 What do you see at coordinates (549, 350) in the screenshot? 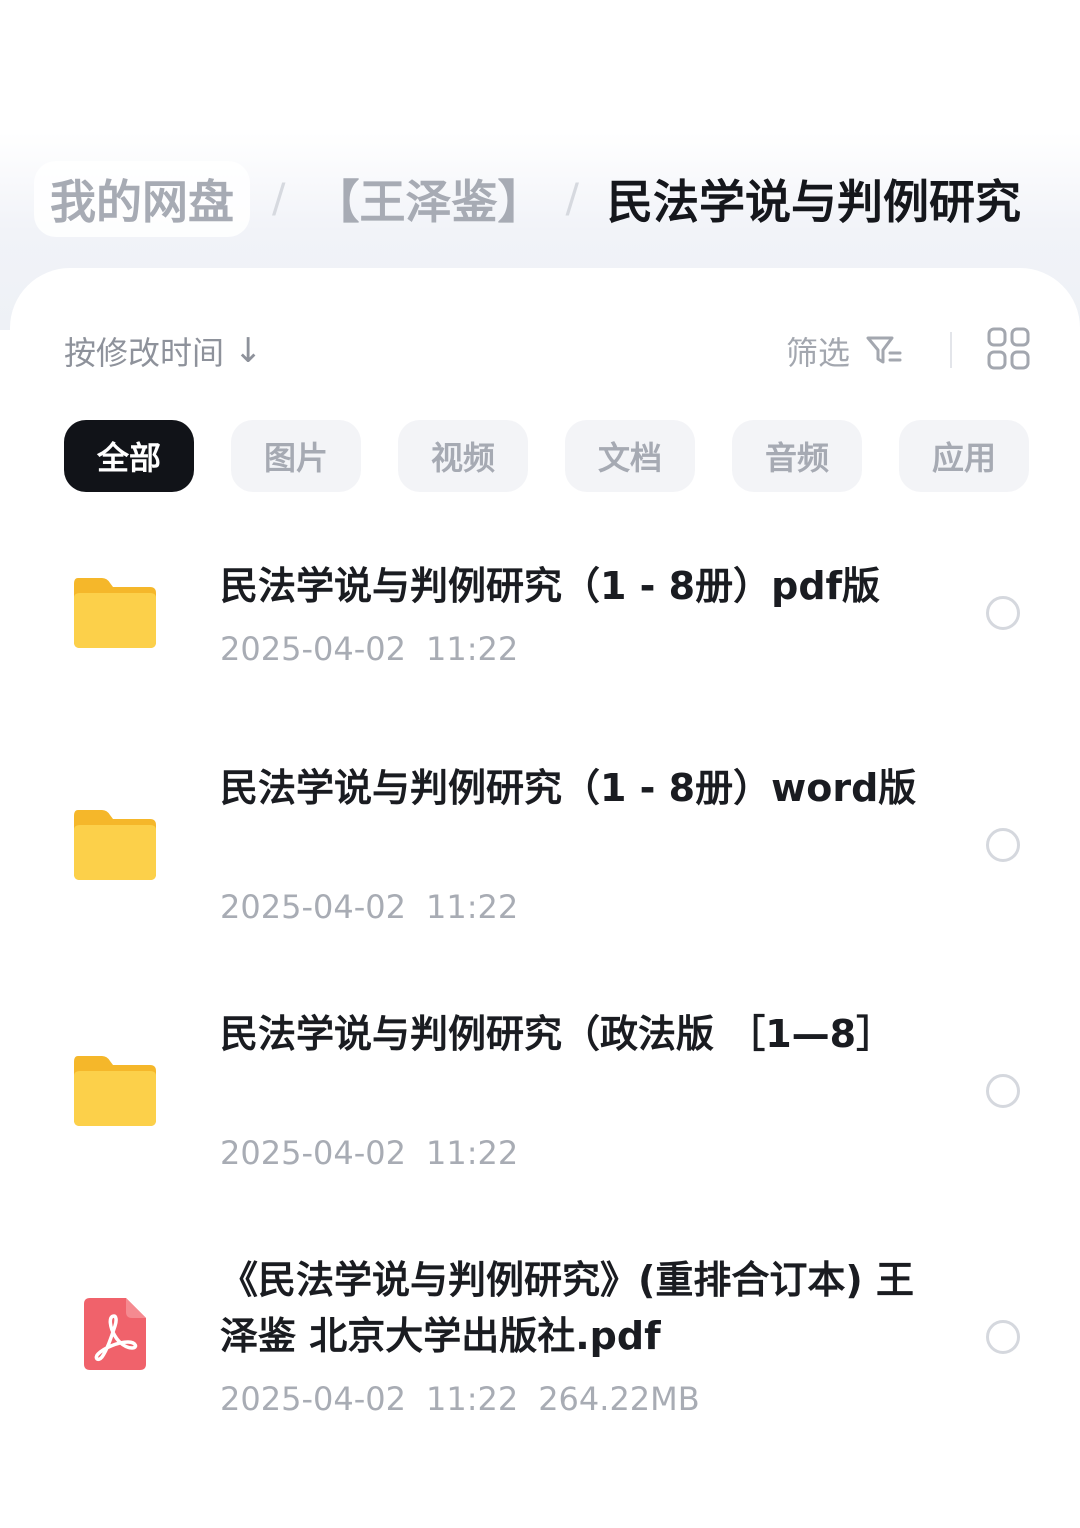
I see `list-toolbar: 按修改时间 ↓ 筛选` at bounding box center [549, 350].